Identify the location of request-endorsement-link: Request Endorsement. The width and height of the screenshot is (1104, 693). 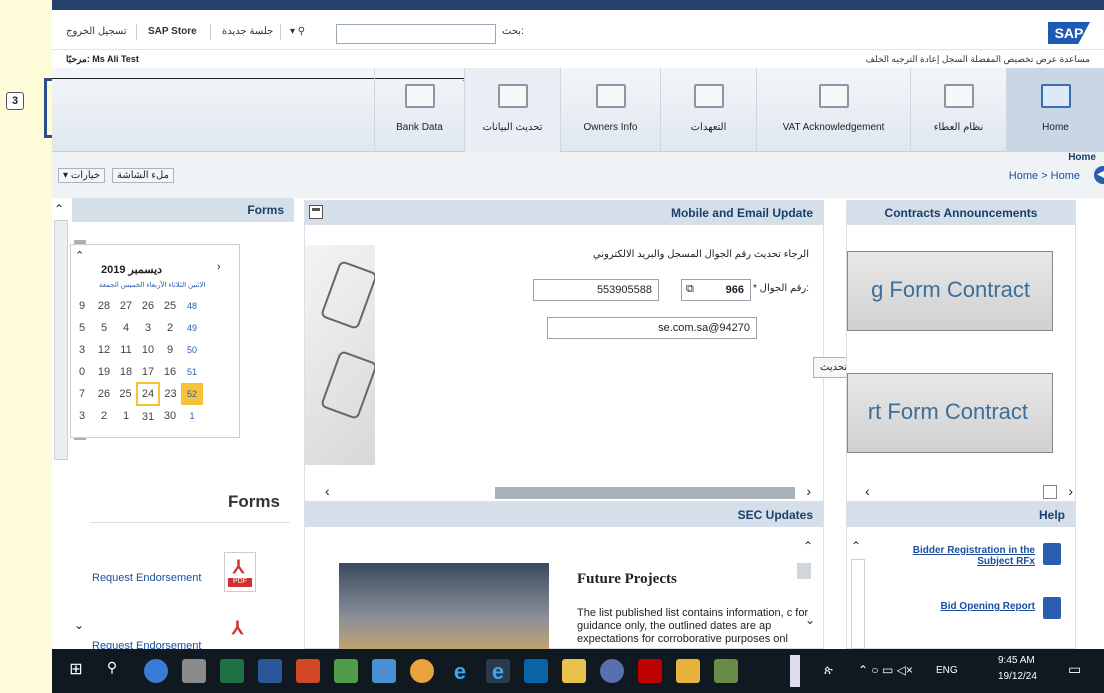
(146, 578).